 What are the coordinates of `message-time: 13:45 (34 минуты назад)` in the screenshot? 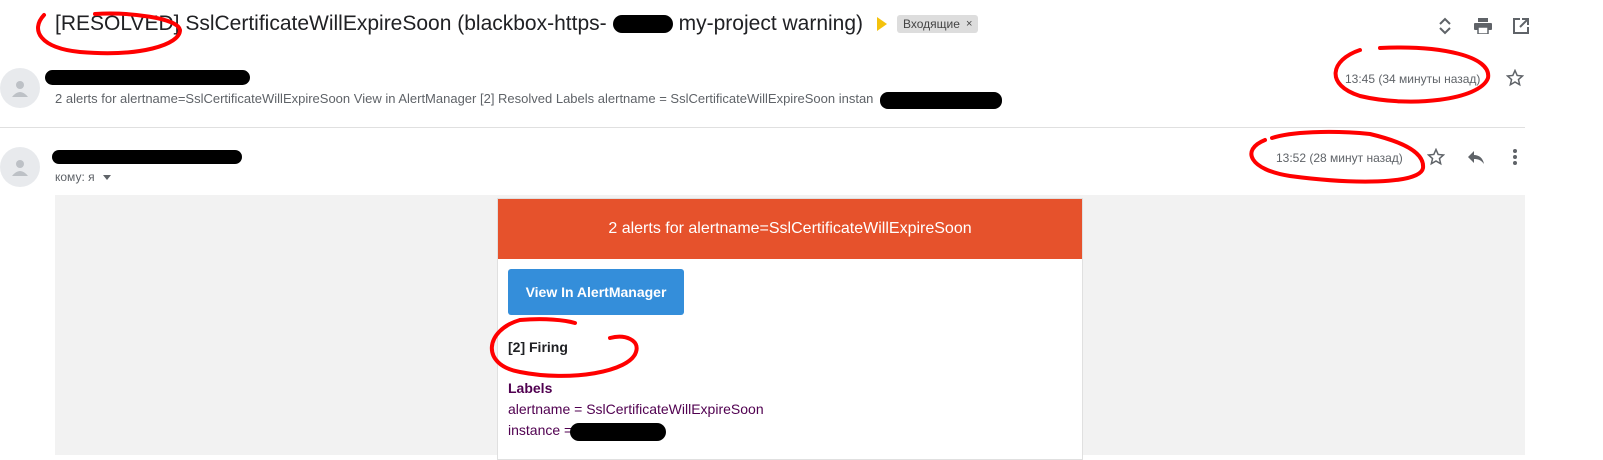 It's located at (1413, 79).